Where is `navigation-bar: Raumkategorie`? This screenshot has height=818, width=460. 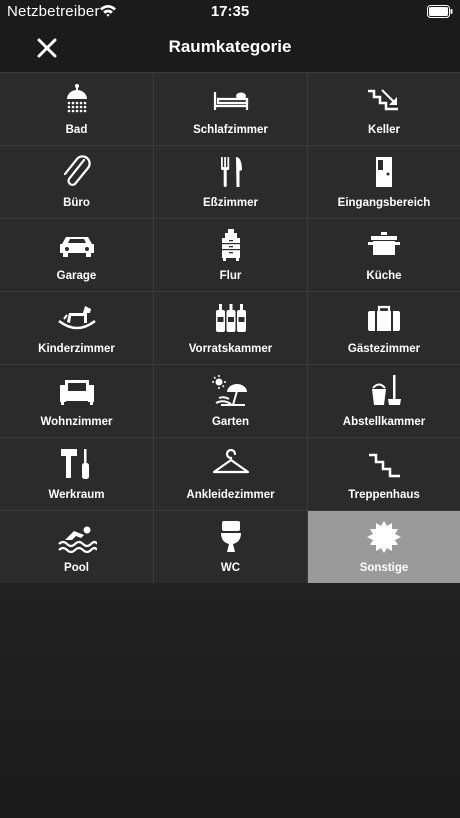 navigation-bar: Raumkategorie is located at coordinates (230, 48).